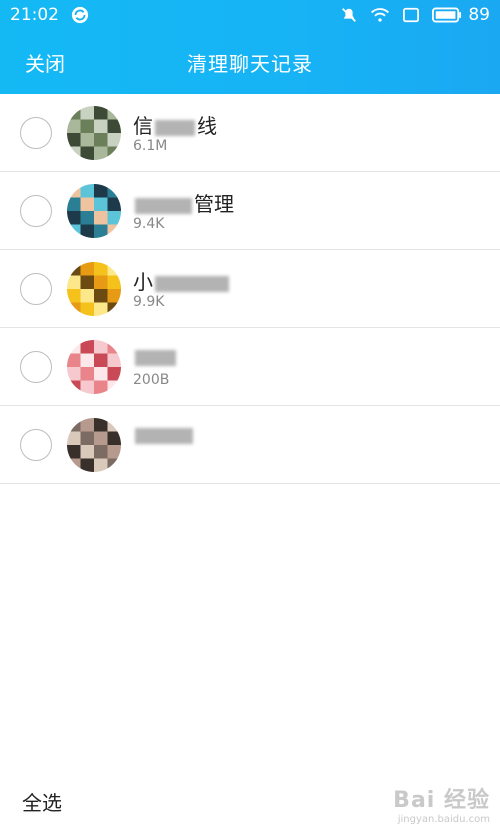 The image size is (500, 833). I want to click on app-header: 21:02 89 关闭 清理聊天记录, so click(250, 47).